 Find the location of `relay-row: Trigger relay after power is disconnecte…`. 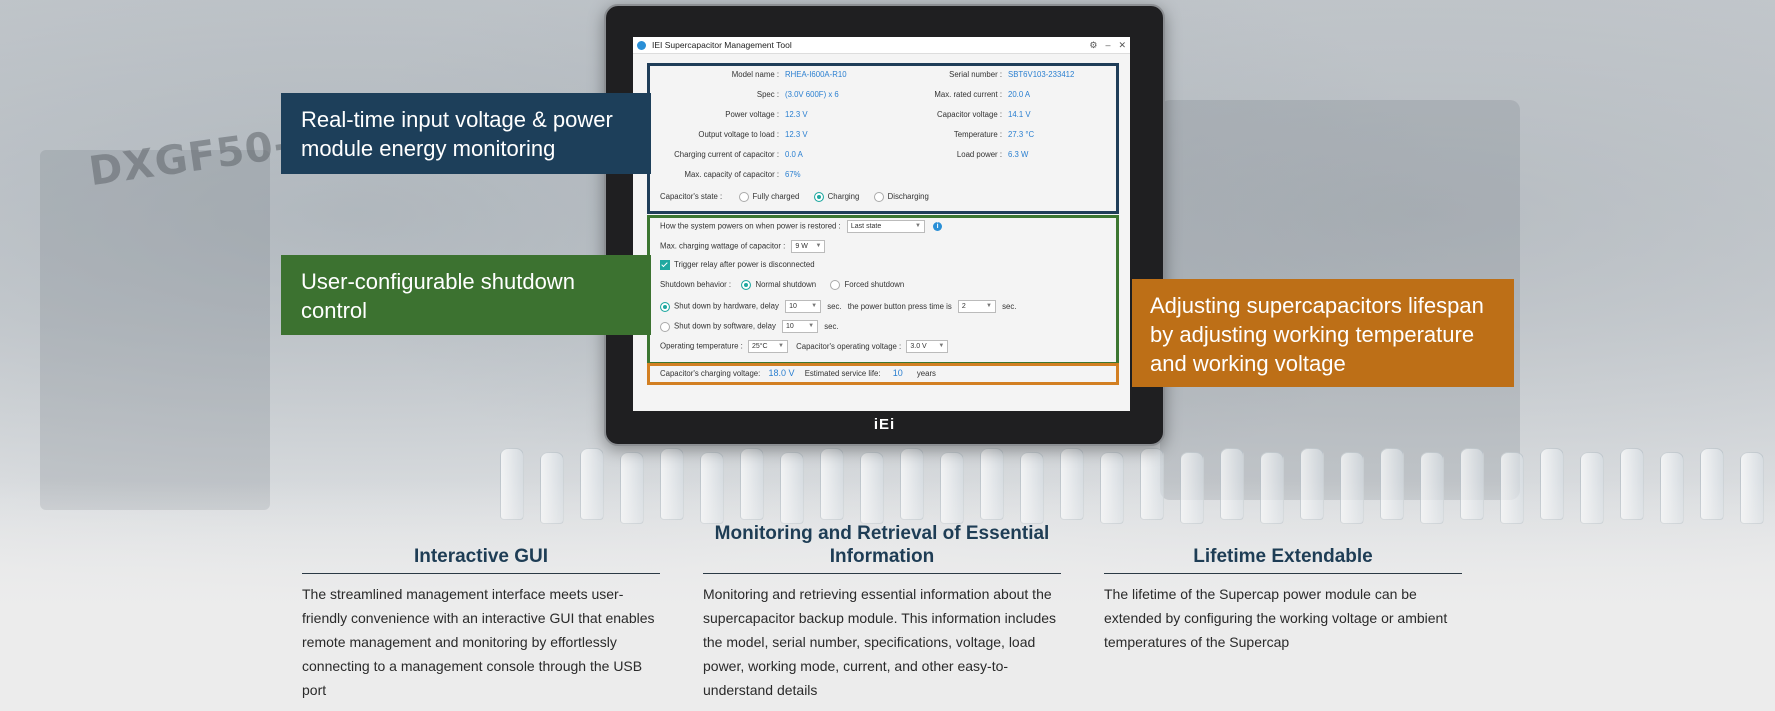

relay-row: Trigger relay after power is disconnecte… is located at coordinates (737, 265).